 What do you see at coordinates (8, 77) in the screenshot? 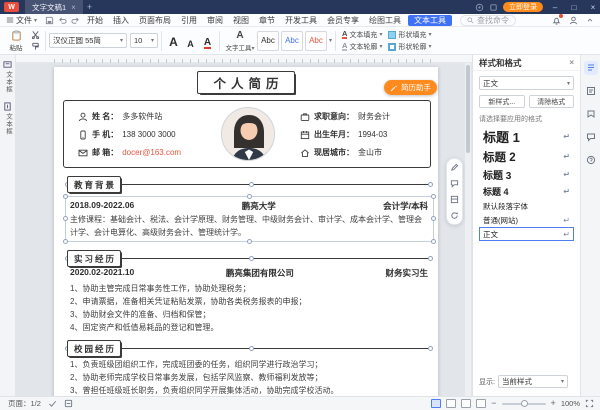
I see `insert-textbox-button: 文本框` at bounding box center [8, 77].